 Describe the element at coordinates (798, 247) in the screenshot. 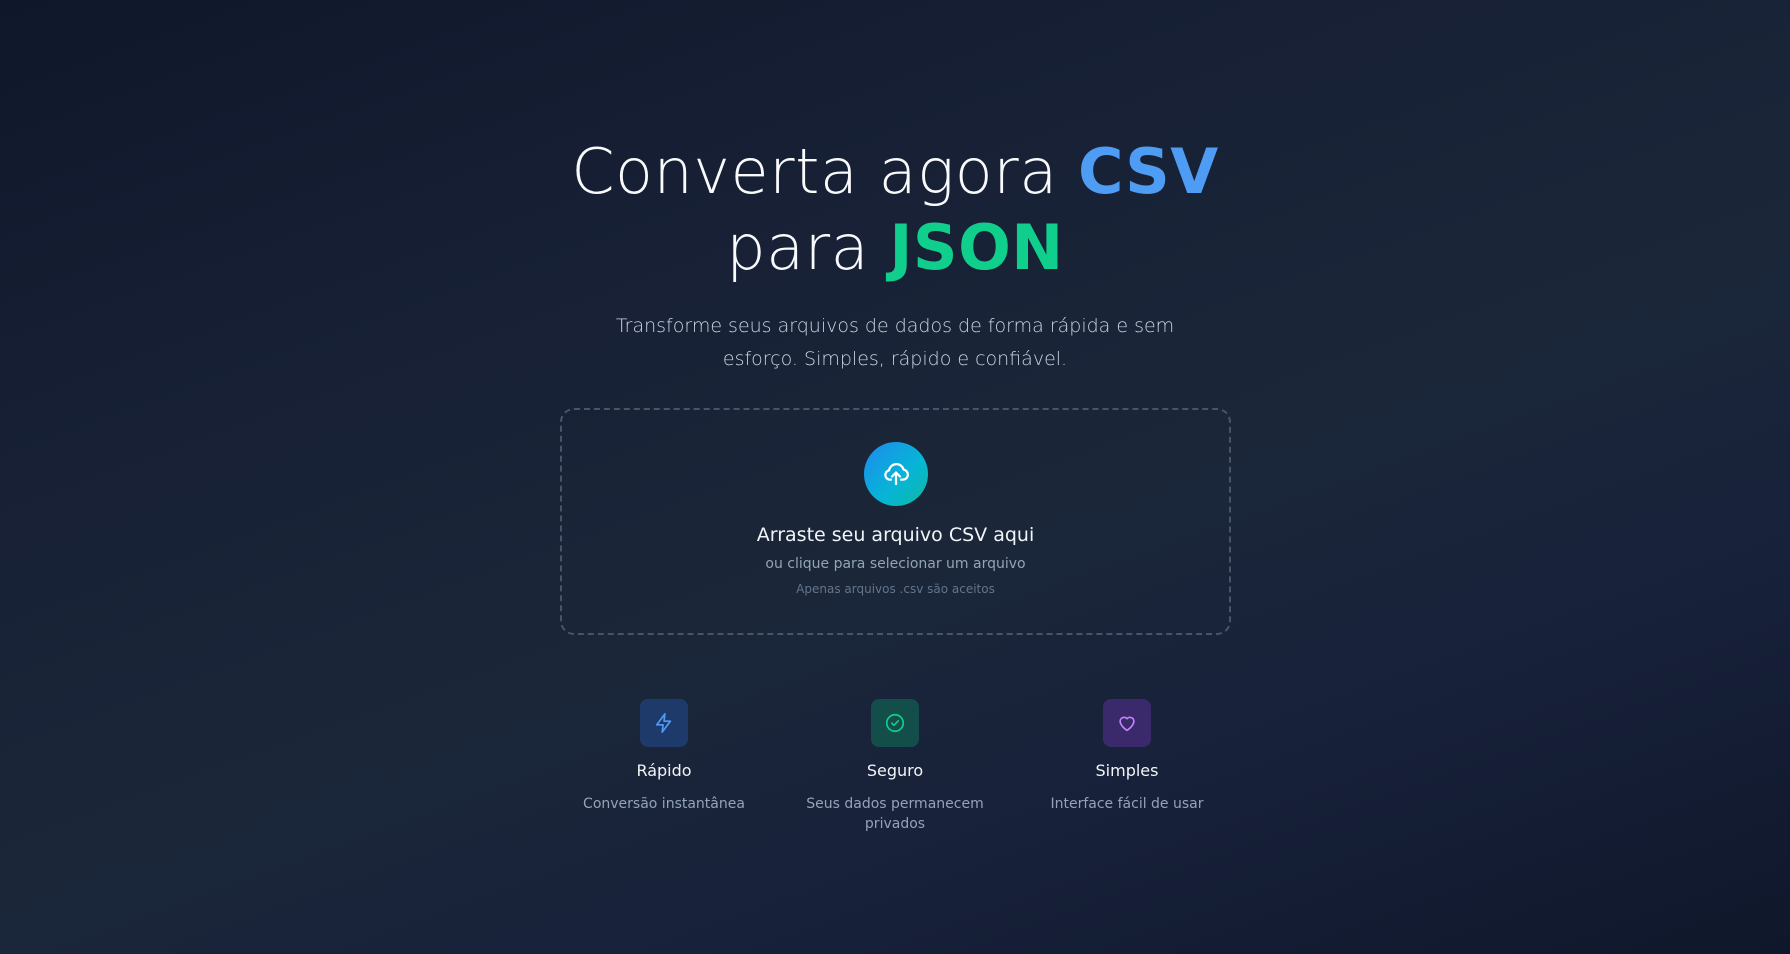

I see `title-text-2: para` at that location.